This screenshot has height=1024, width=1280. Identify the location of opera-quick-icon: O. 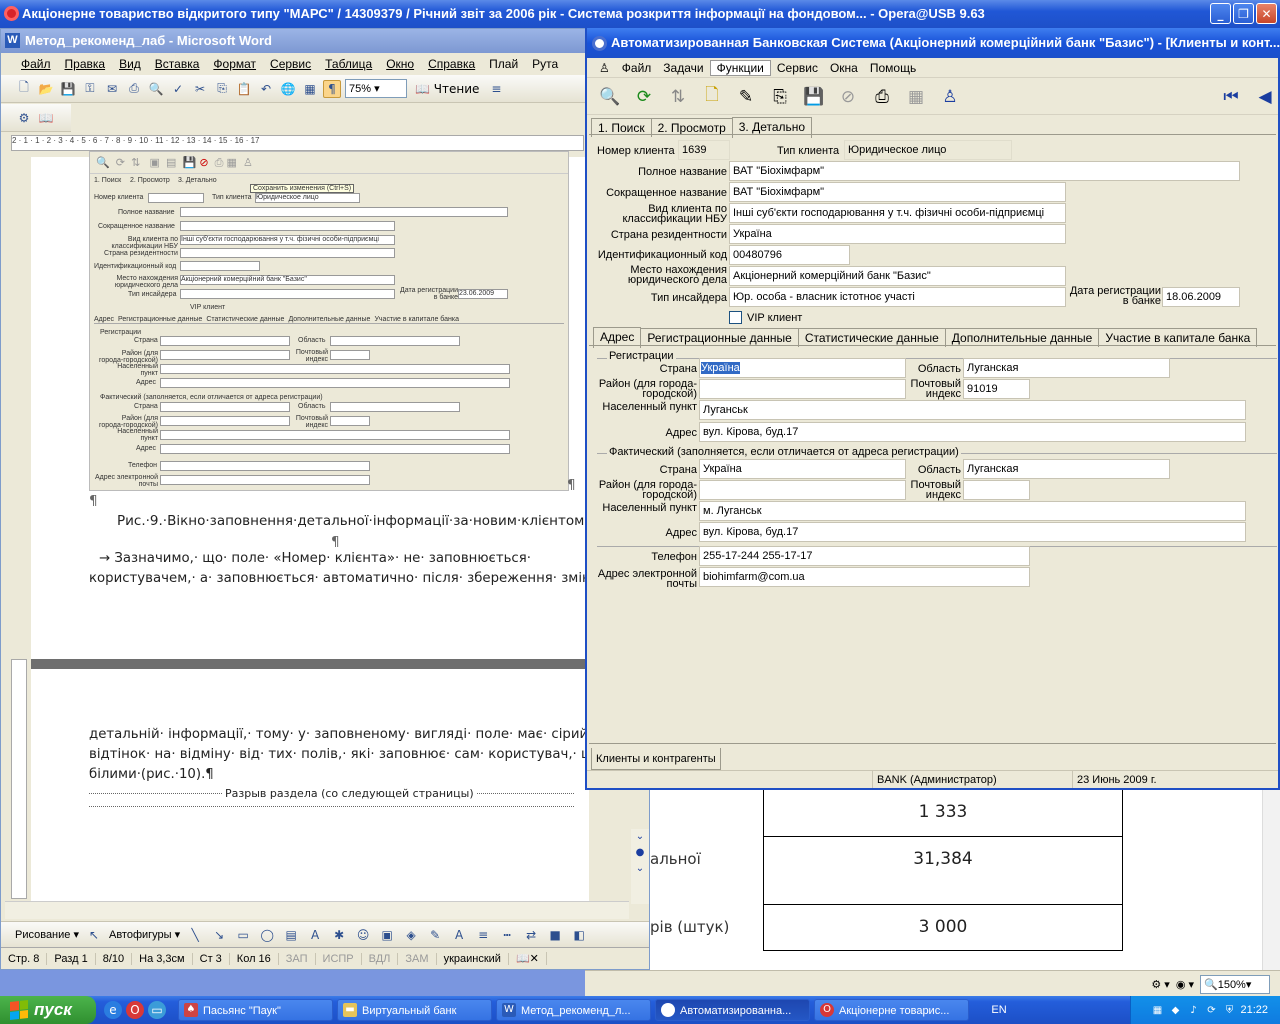
(135, 1010).